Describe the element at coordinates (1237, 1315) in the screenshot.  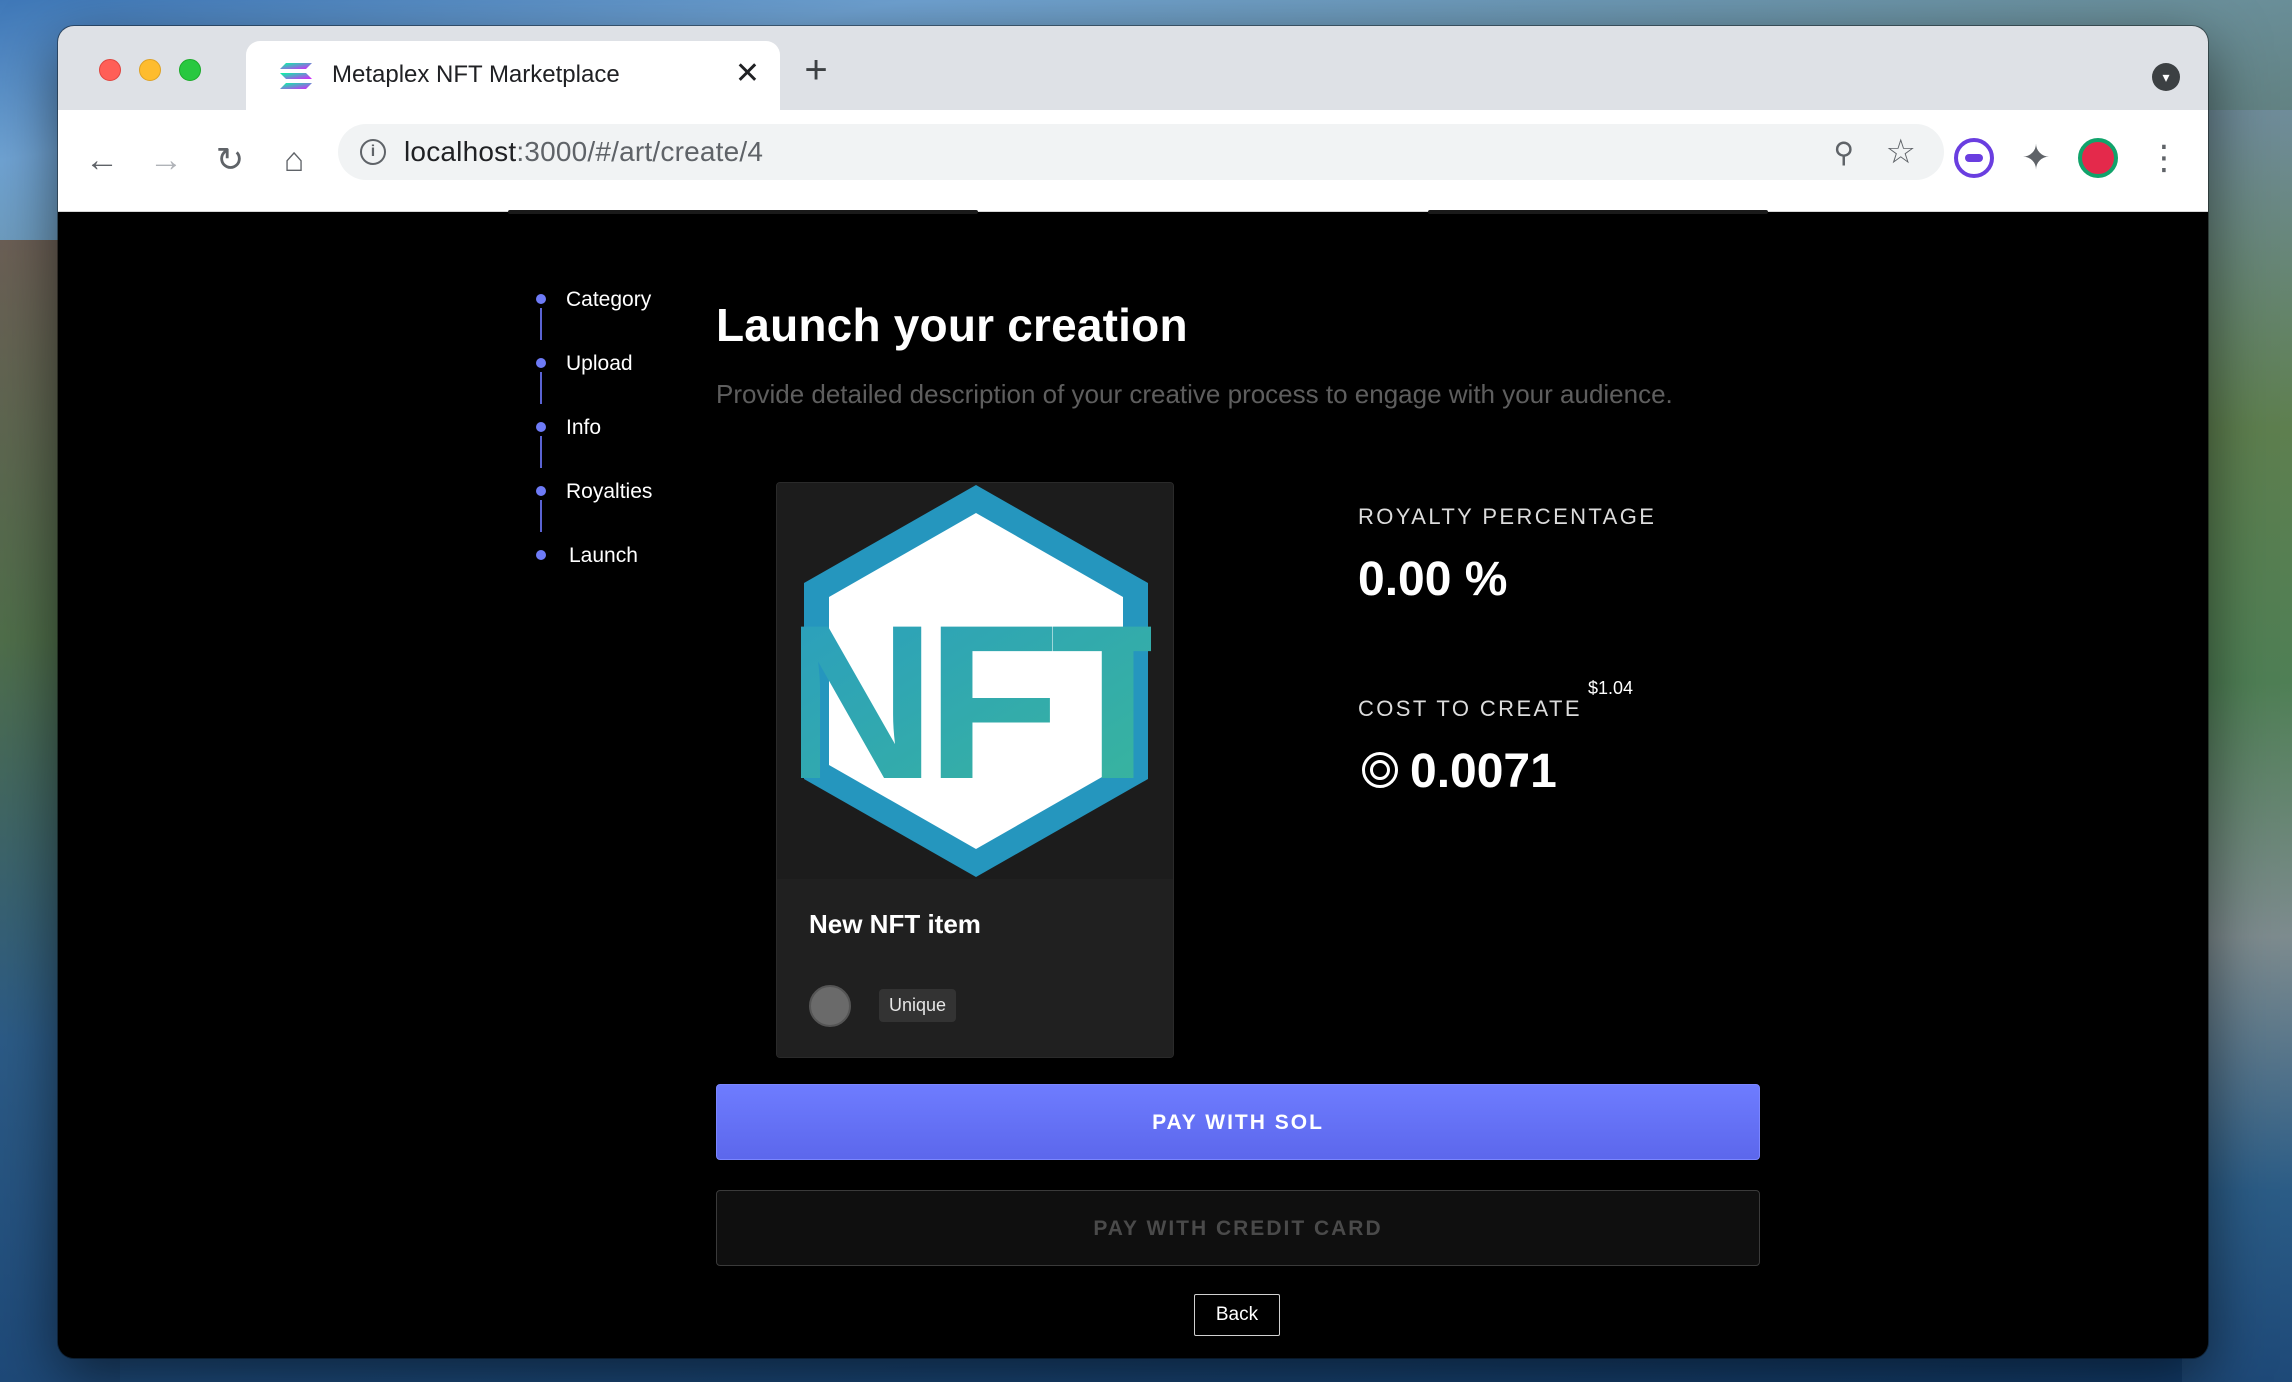
I see `back-button: Back` at that location.